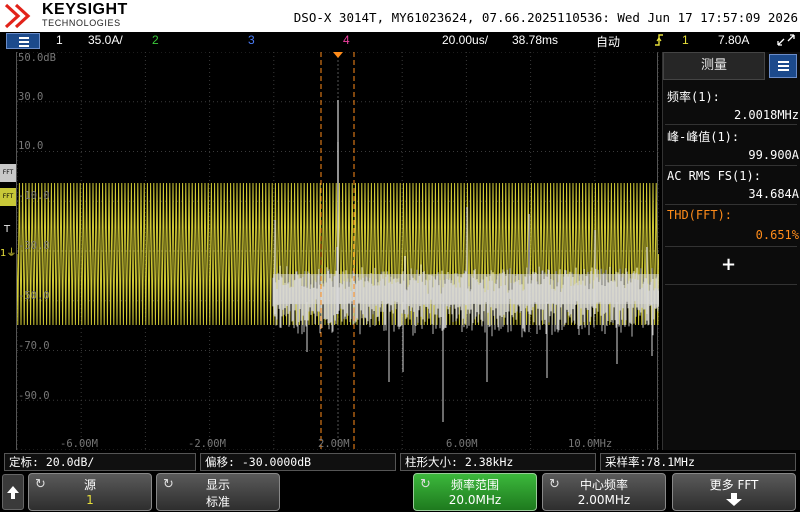 The image size is (800, 512). I want to click on x-tick-label: -2.00M, so click(207, 444).